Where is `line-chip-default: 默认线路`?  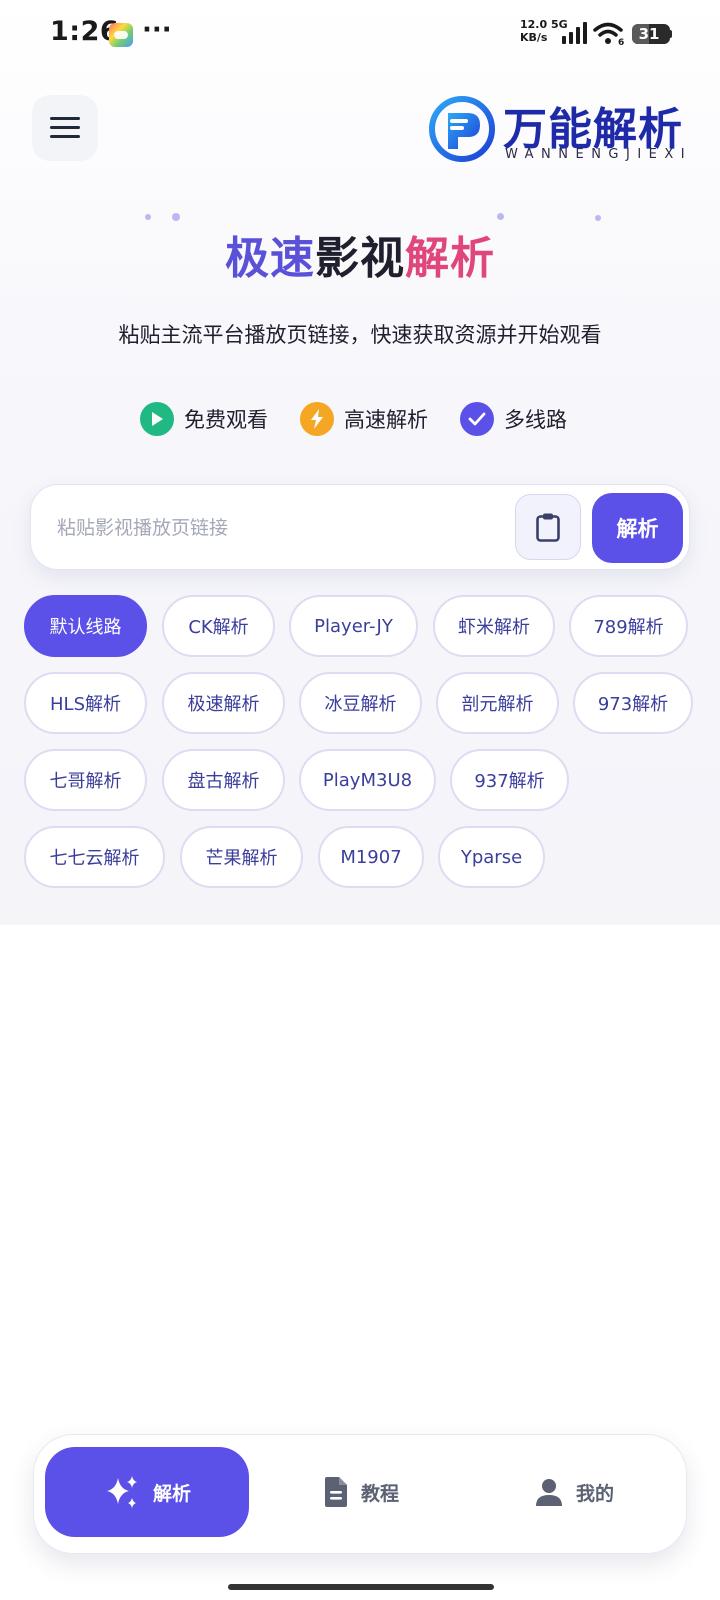 line-chip-default: 默认线路 is located at coordinates (85, 626).